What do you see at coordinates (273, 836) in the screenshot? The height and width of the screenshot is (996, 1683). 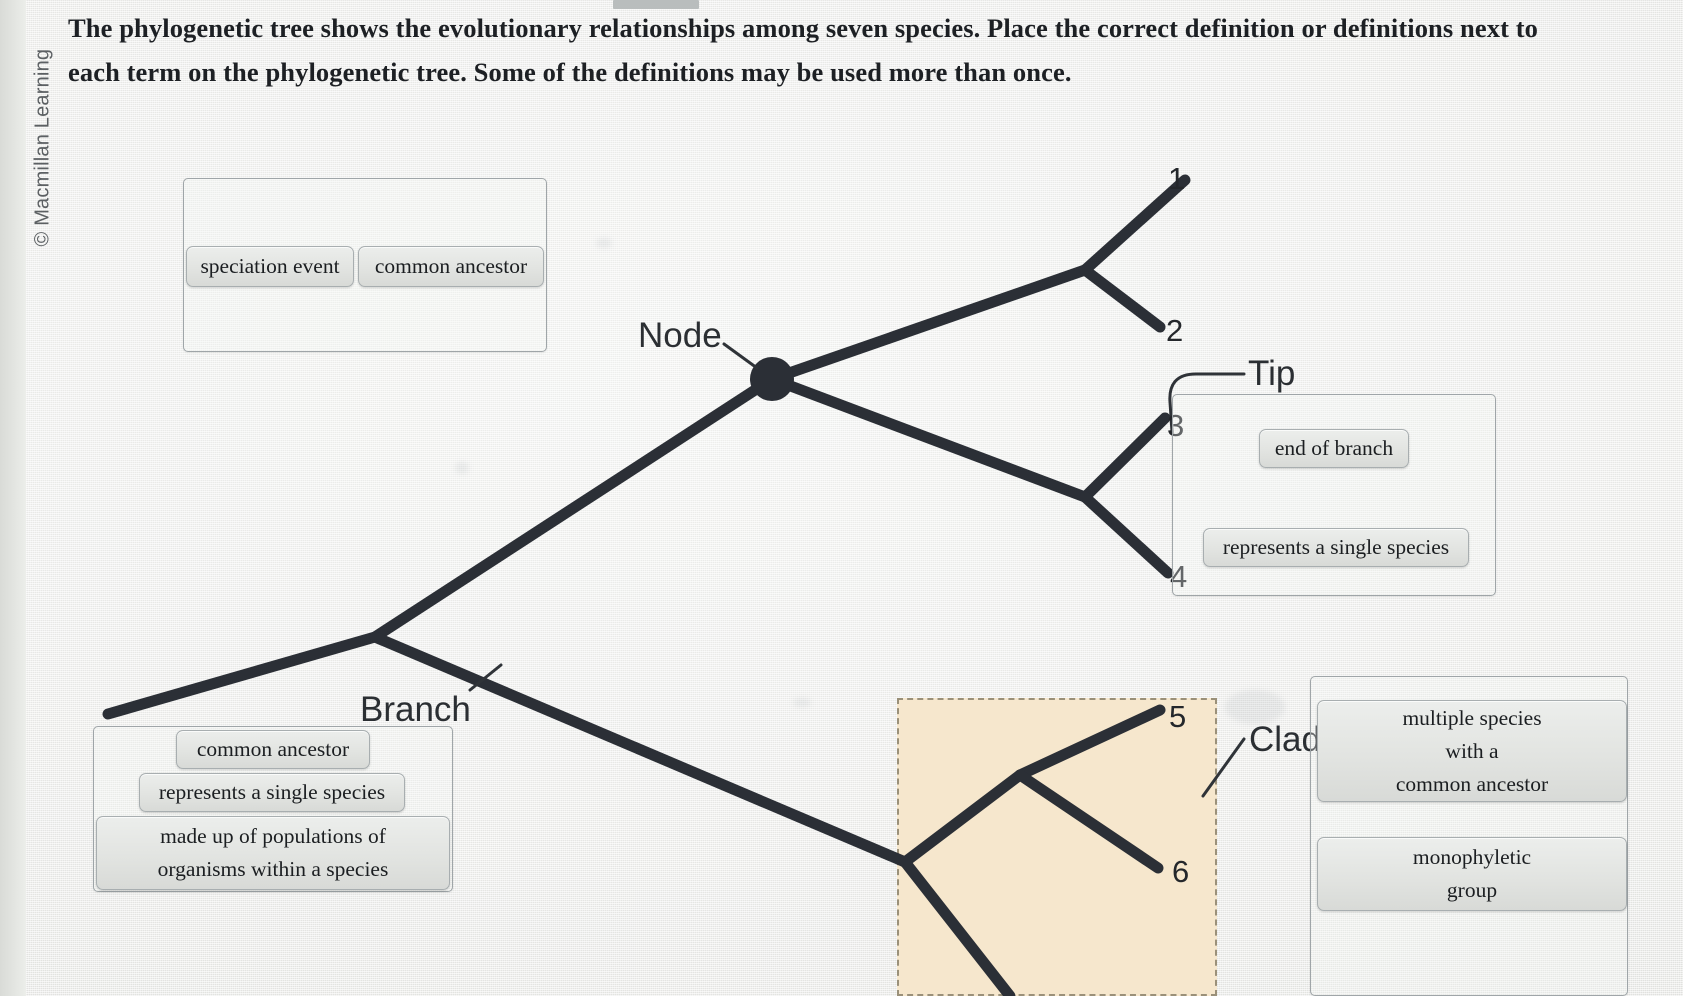 I see `chip-line-1: made up of populations of` at bounding box center [273, 836].